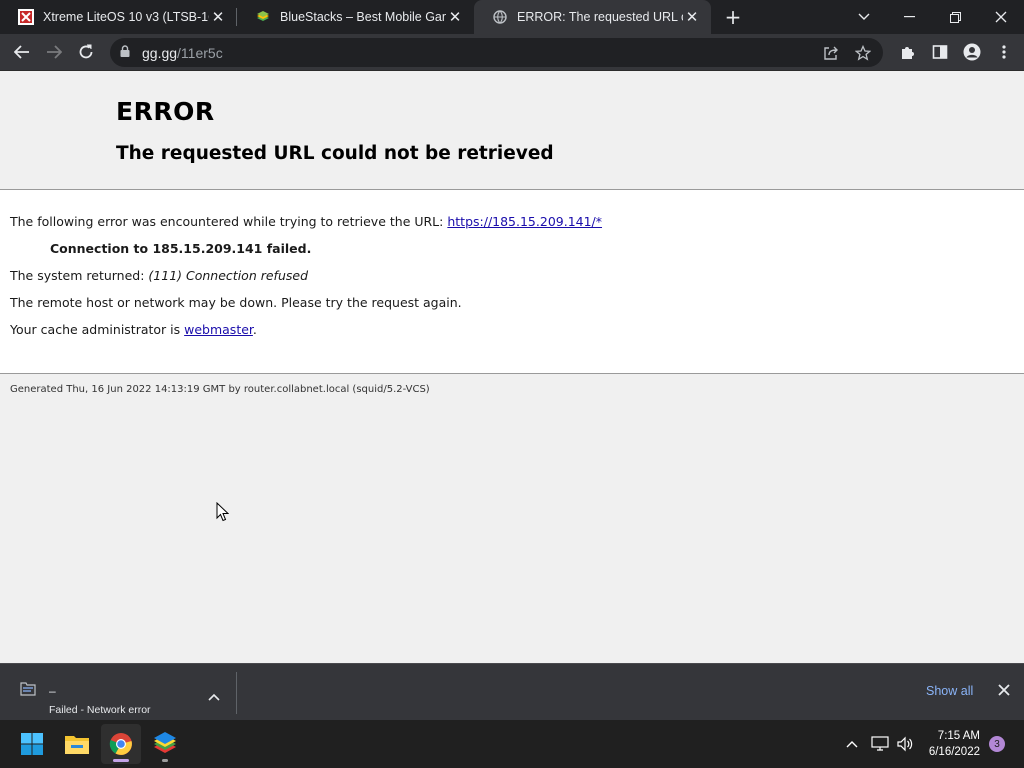  Describe the element at coordinates (496, 52) in the screenshot. I see `address-bar: gg.gg/11er5c` at that location.